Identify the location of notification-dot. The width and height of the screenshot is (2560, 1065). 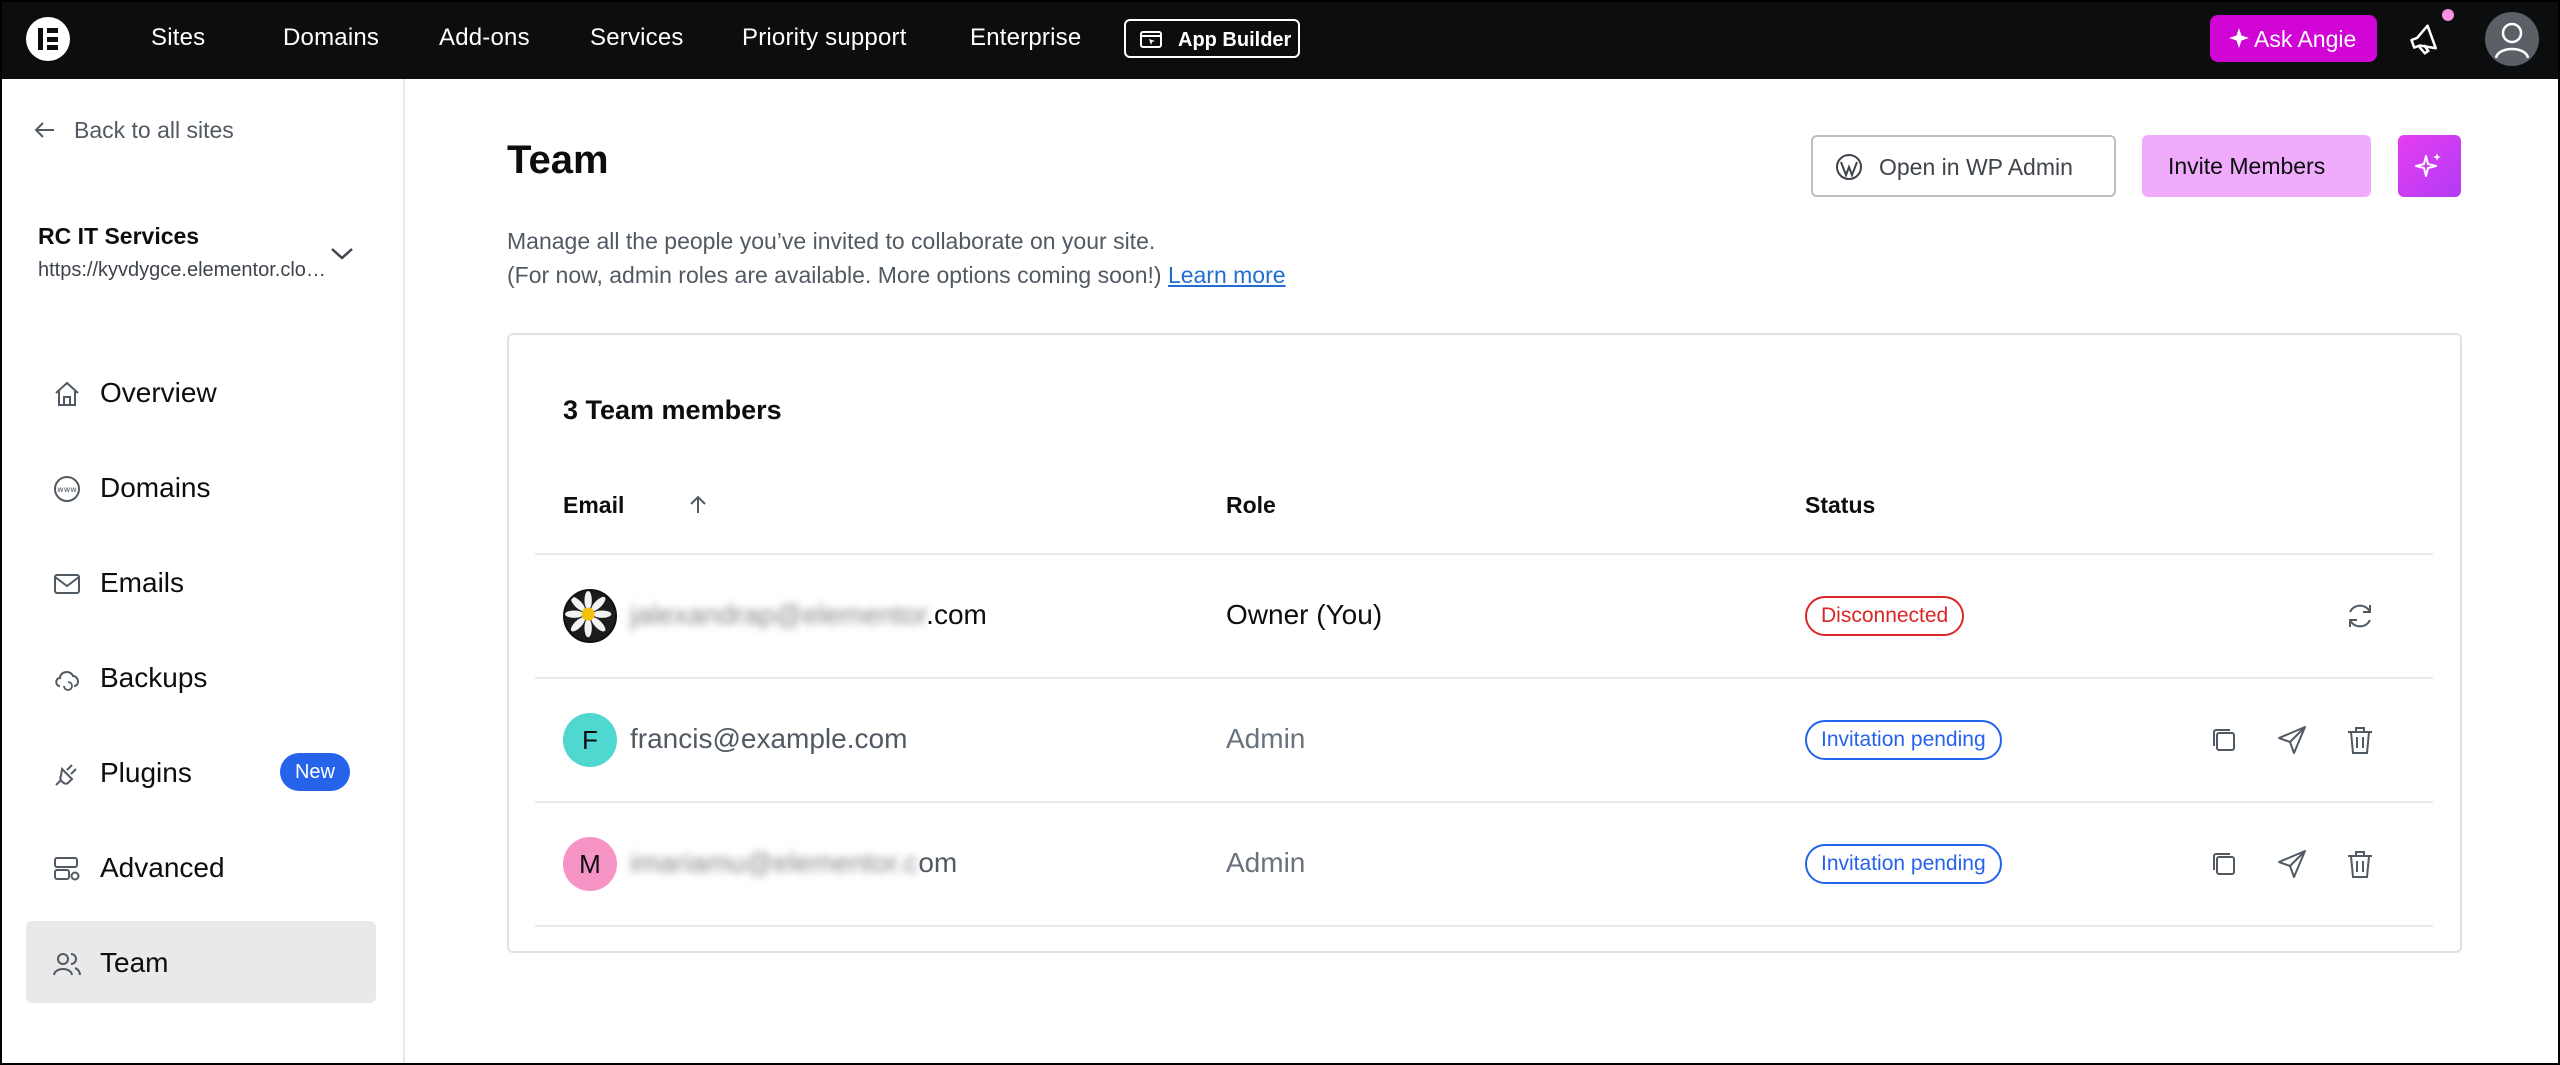
(2448, 15).